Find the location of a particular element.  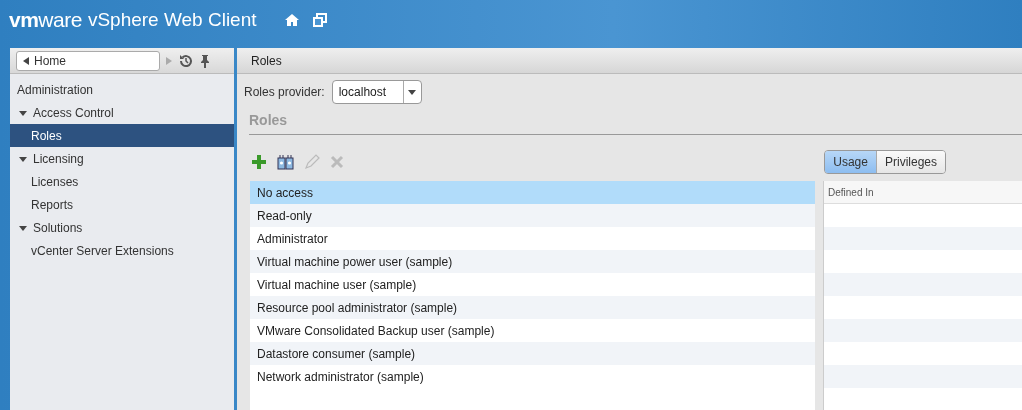

role-row: Resource pool administrator (sample) is located at coordinates (532, 307).